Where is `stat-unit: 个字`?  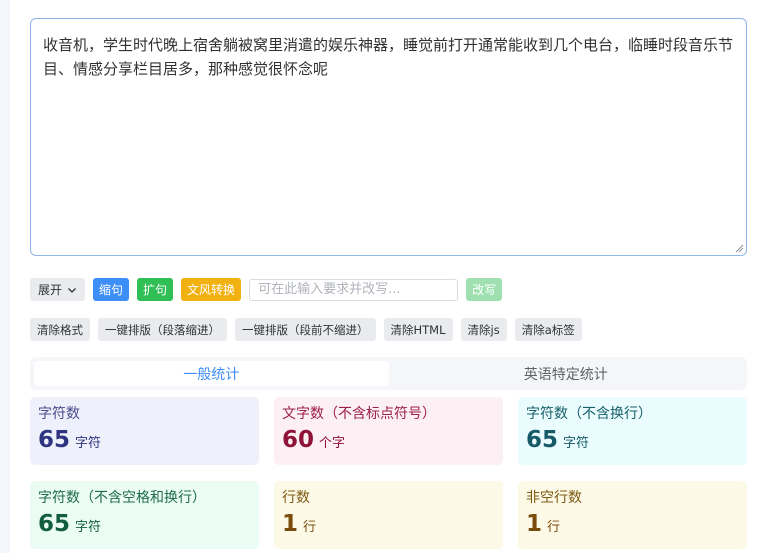
stat-unit: 个字 is located at coordinates (332, 443).